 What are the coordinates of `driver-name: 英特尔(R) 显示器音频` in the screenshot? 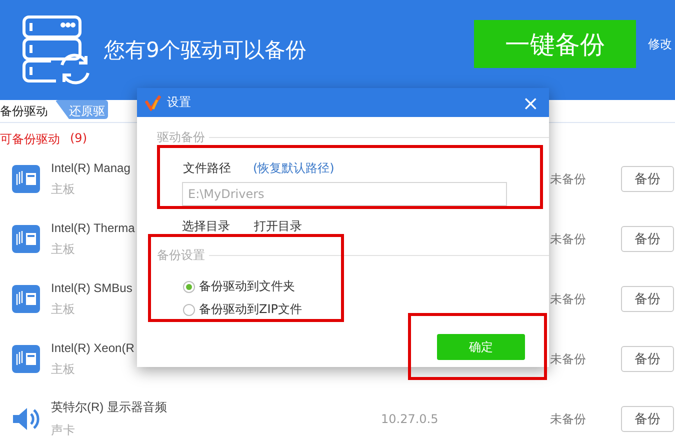 It's located at (109, 407).